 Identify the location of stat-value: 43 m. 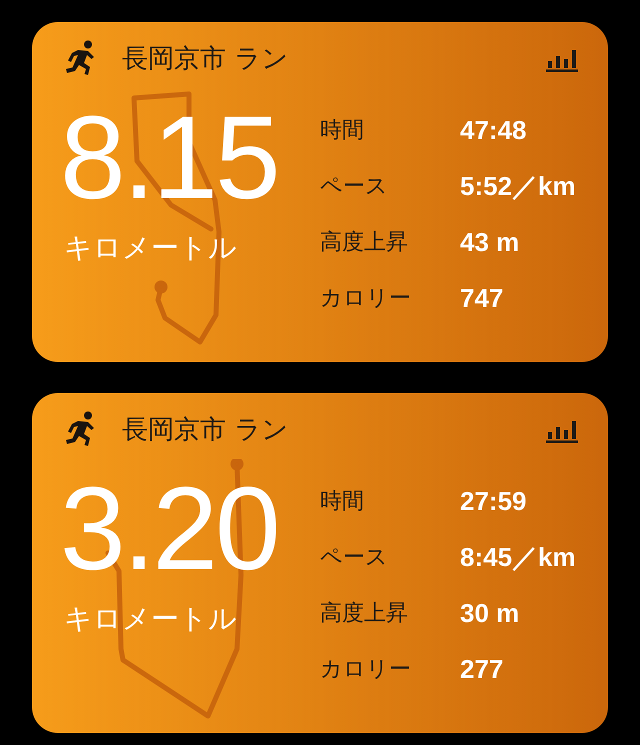
(490, 242).